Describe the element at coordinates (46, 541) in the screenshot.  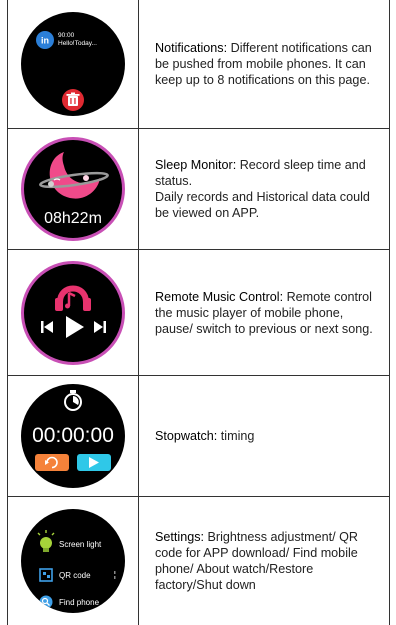
I see `lightbulb-icon` at that location.